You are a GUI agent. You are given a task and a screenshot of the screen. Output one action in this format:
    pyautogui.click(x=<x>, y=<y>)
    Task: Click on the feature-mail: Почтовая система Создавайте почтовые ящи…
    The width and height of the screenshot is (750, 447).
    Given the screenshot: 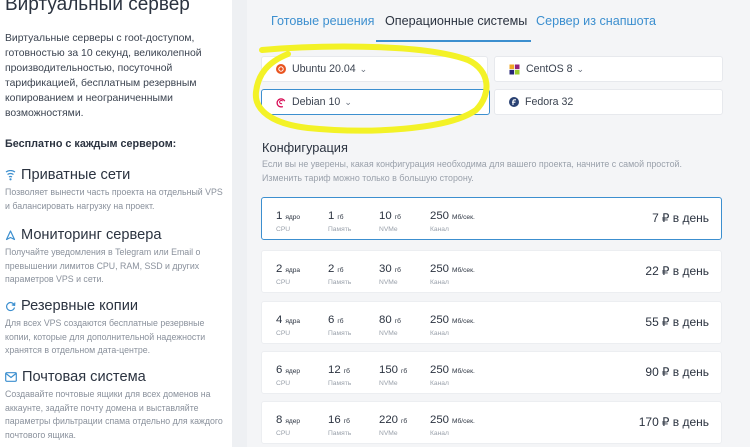 What is the action you would take?
    pyautogui.click(x=115, y=405)
    